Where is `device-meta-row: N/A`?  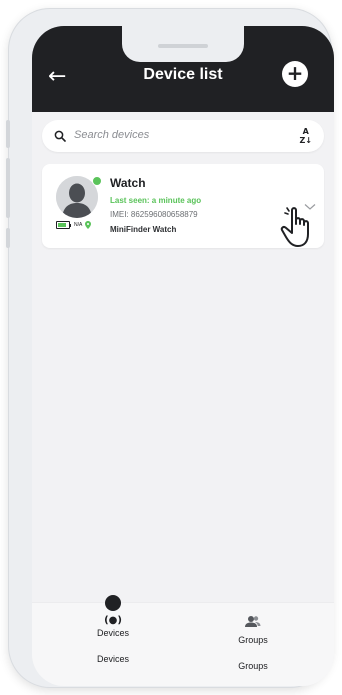
device-meta-row: N/A is located at coordinates (74, 225).